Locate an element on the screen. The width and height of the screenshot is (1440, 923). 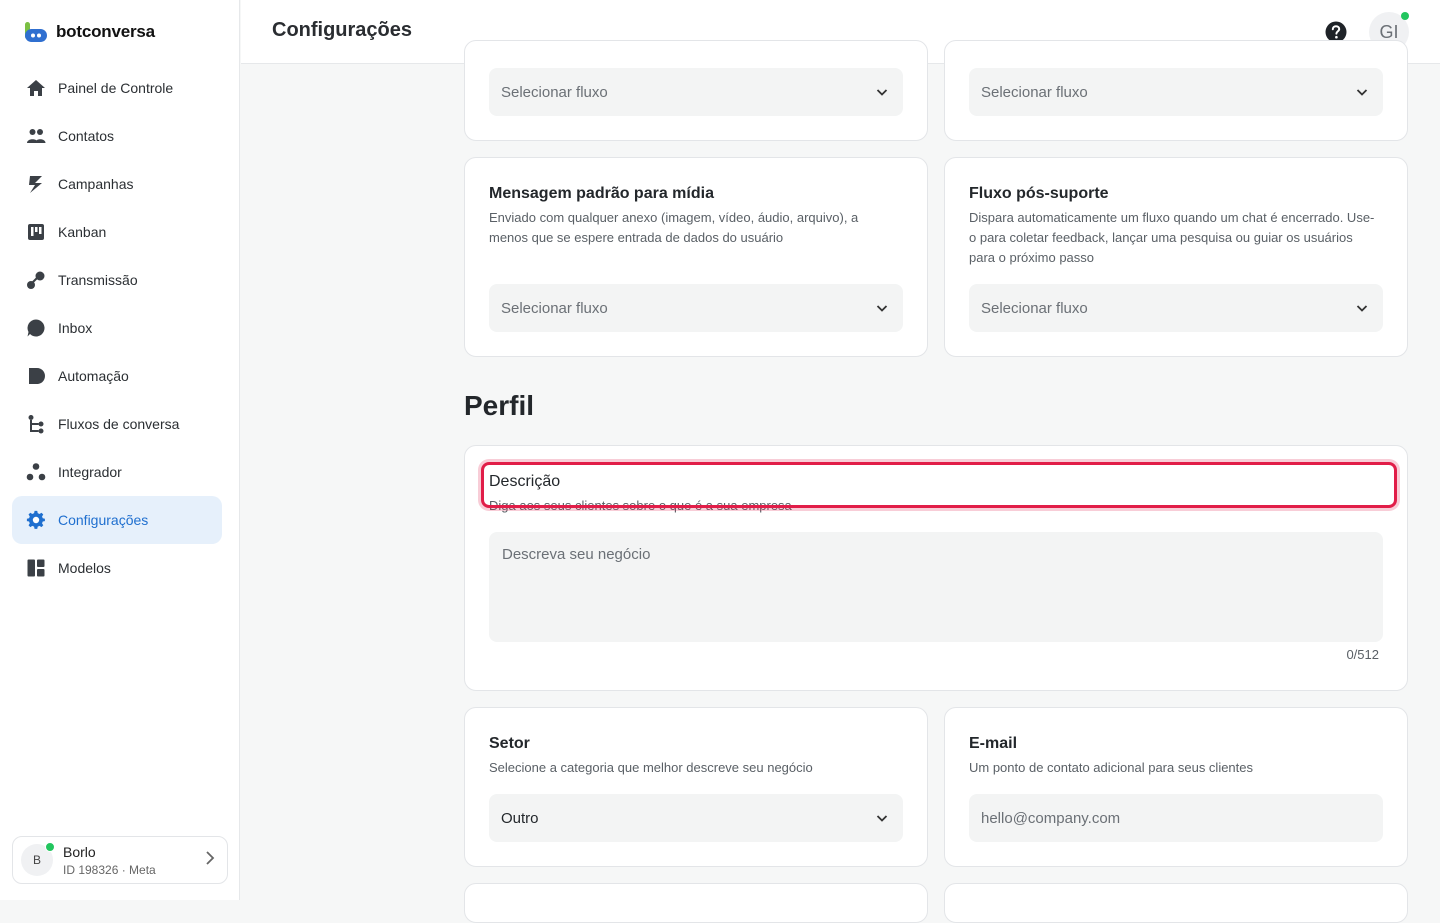
sector-select: Outro is located at coordinates (696, 818).